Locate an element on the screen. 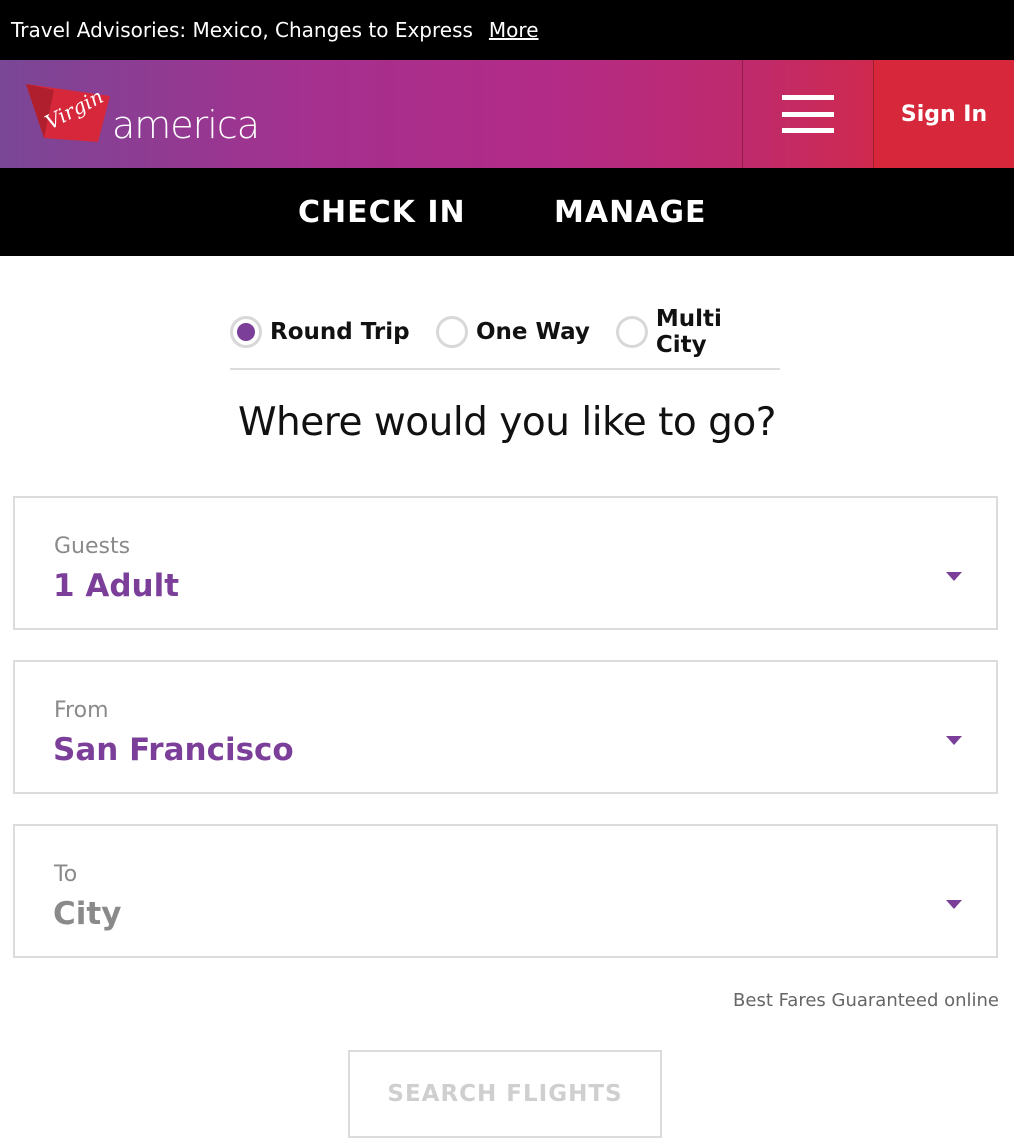 The image size is (1014, 1146). best-fares-note: Best Fares Guaranteed online is located at coordinates (866, 1000).